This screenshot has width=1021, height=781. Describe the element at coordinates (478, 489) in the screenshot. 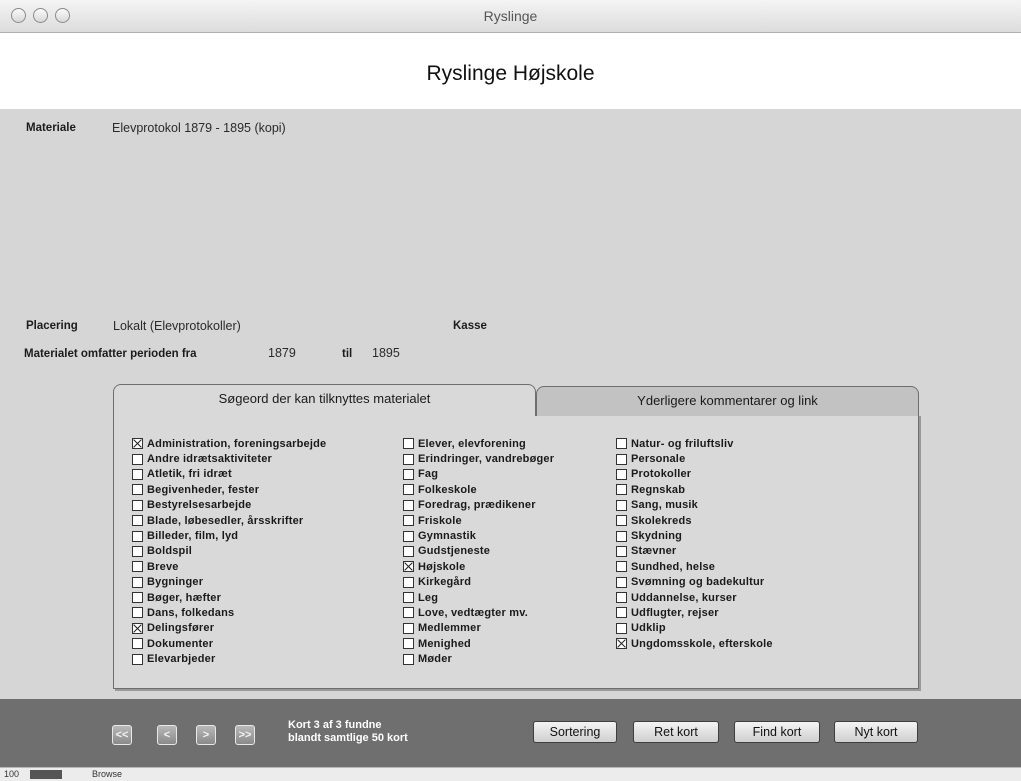

I see `keyword-checkbox-item: Folkeskole` at that location.